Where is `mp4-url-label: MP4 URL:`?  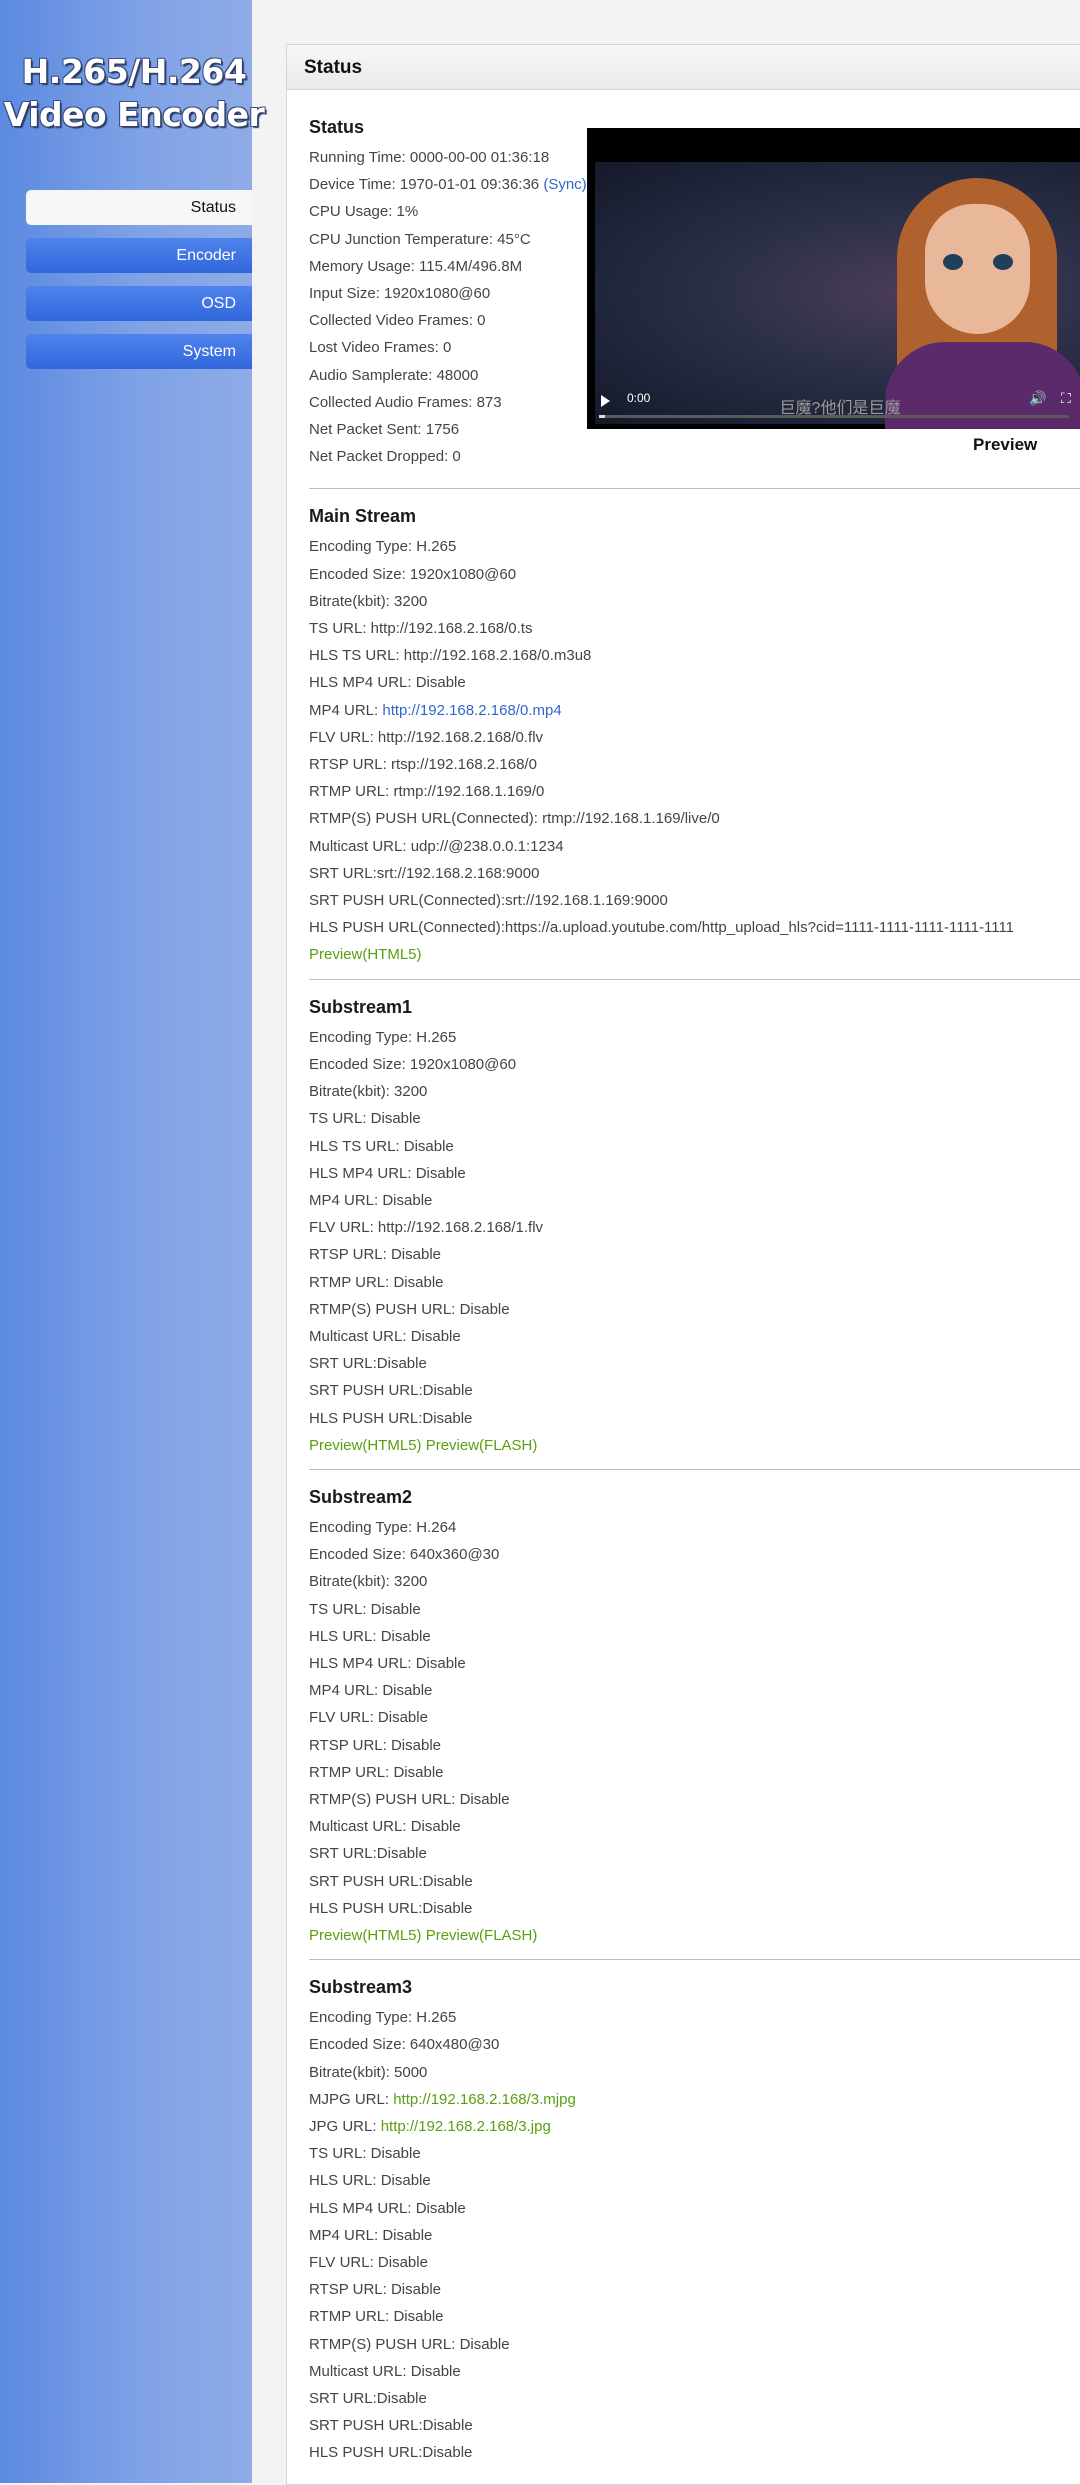
mp4-url-label: MP4 URL: is located at coordinates (346, 710).